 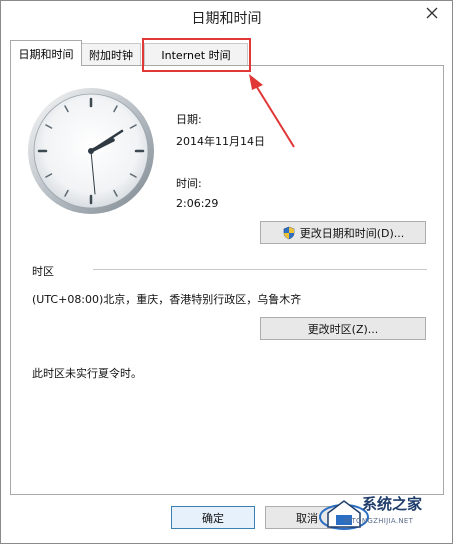 I want to click on timezone-value: (UTC+08:00)北京，重庆，香港特别行政区，乌鲁木齐, so click(x=167, y=299).